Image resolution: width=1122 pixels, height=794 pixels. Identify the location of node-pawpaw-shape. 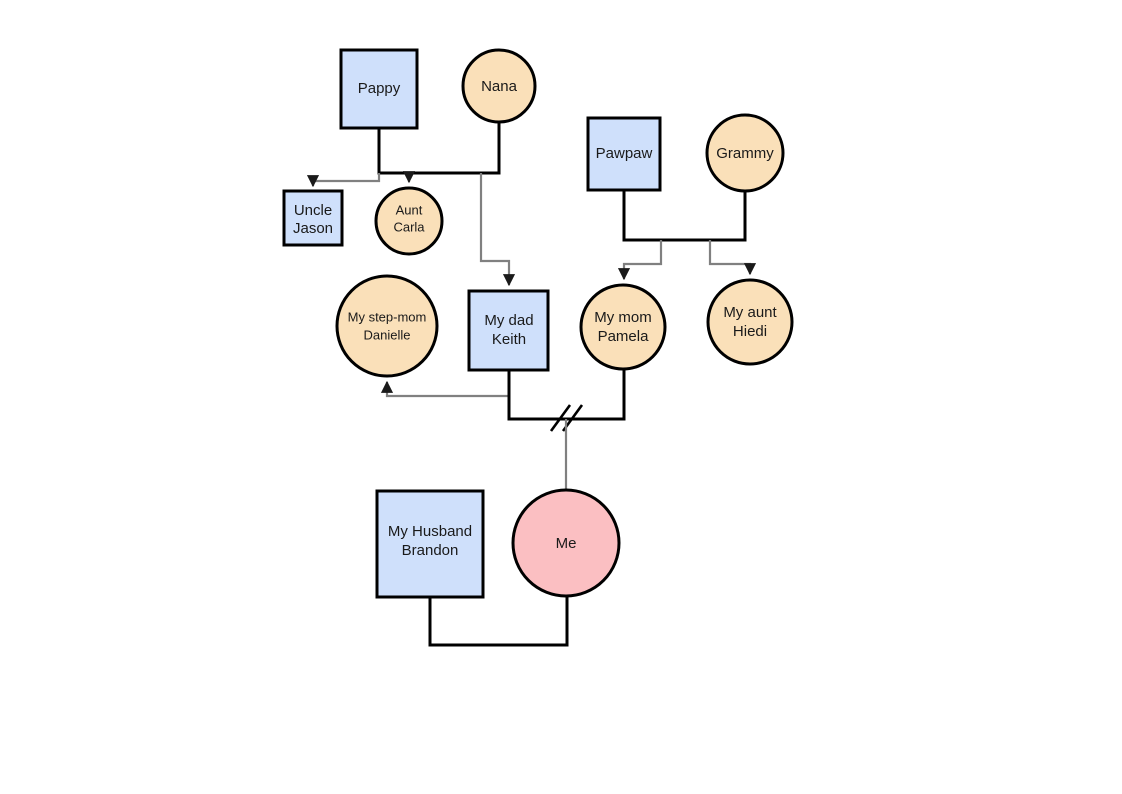
(624, 154).